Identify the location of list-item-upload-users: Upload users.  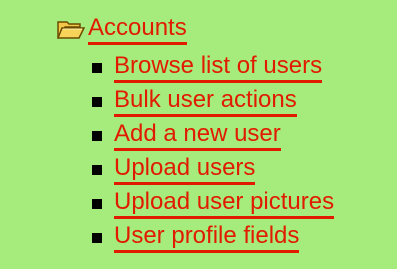
(213, 171).